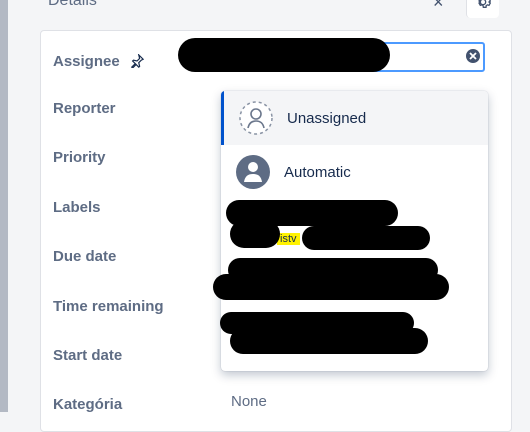 The width and height of the screenshot is (530, 432). What do you see at coordinates (249, 401) in the screenshot?
I see `category-value: None` at bounding box center [249, 401].